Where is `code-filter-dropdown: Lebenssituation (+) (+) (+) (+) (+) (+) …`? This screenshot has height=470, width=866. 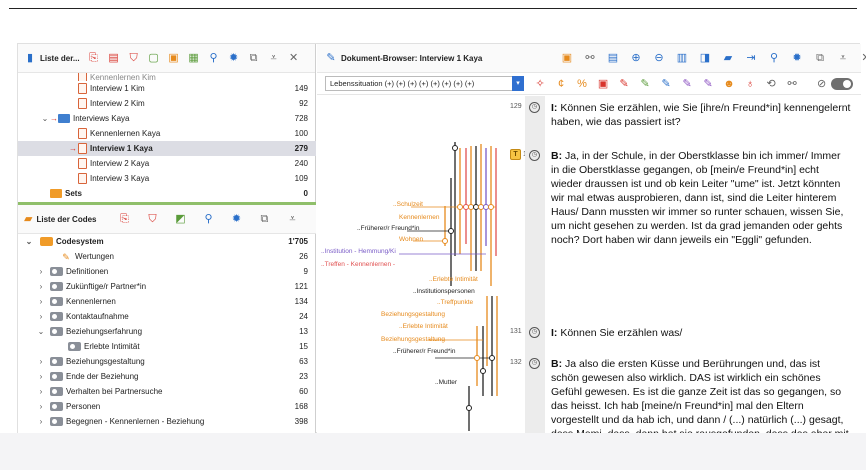 code-filter-dropdown: Lebenssituation (+) (+) (+) (+) (+) (+) … is located at coordinates (425, 83).